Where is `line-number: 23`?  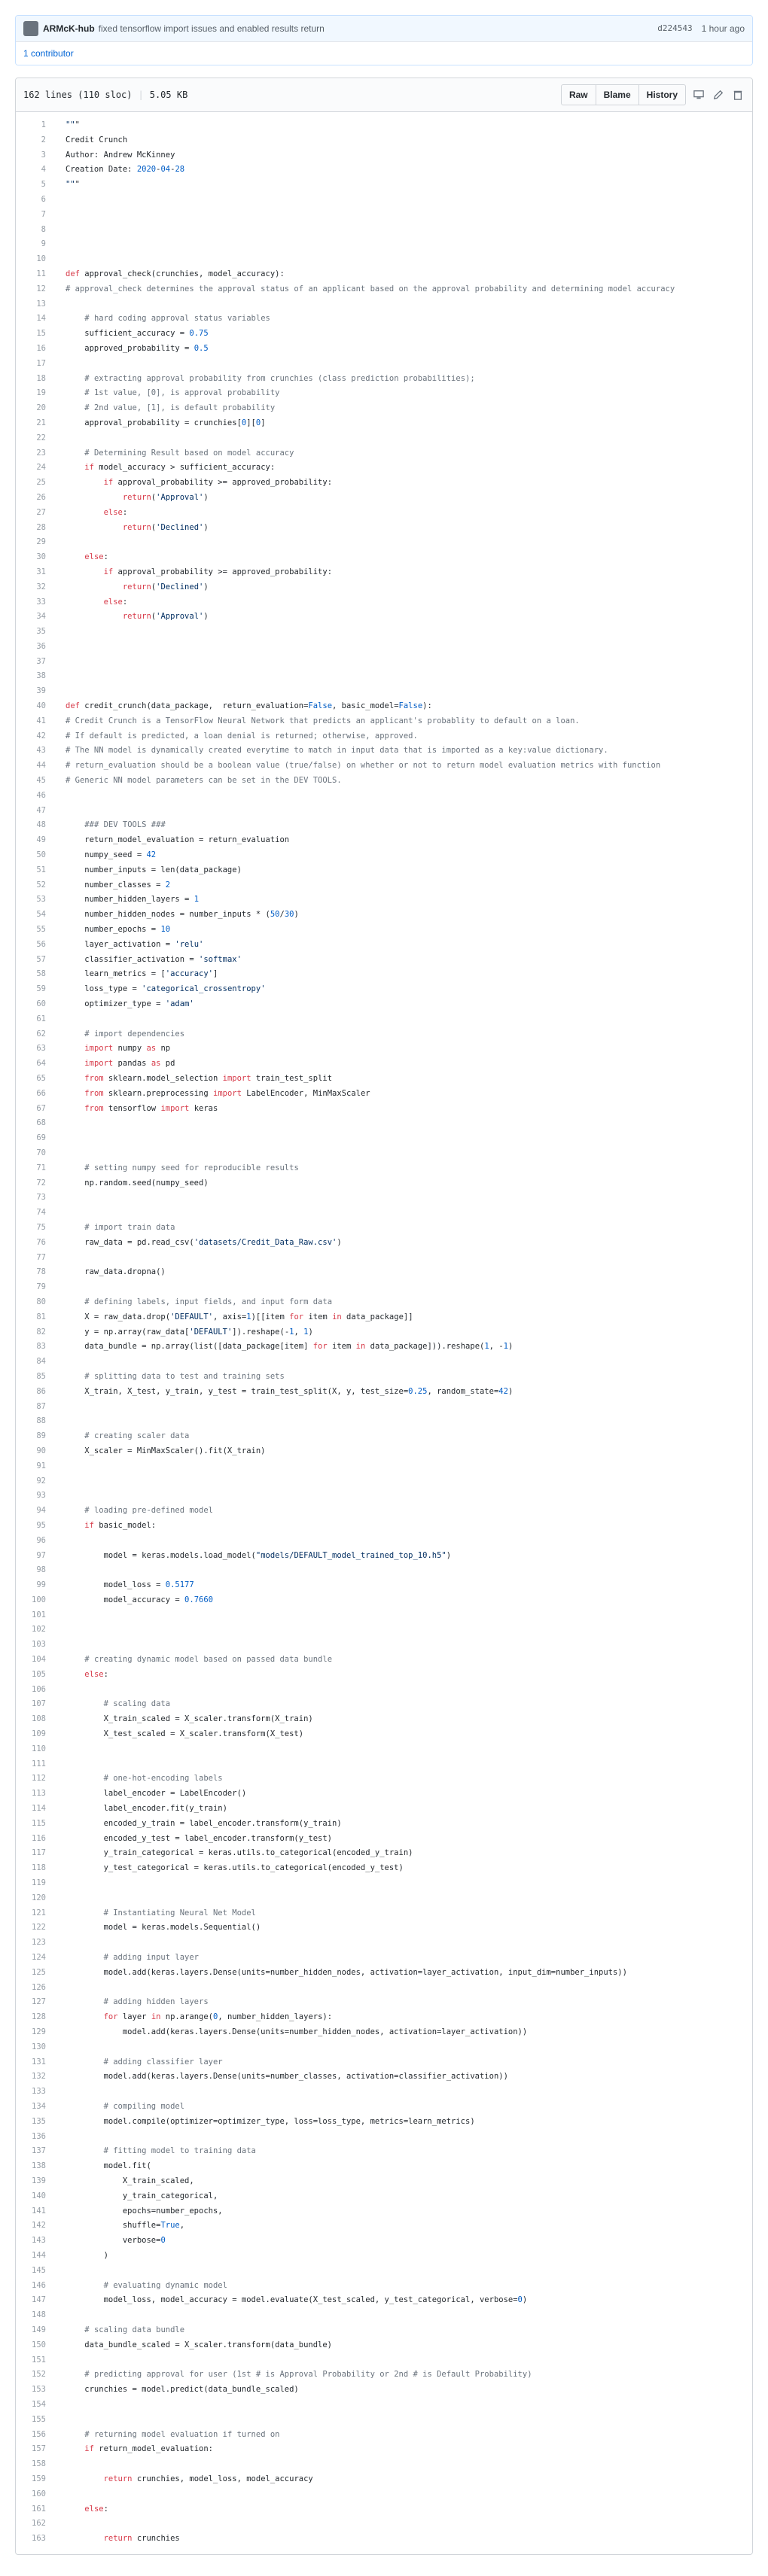 line-number: 23 is located at coordinates (35, 453).